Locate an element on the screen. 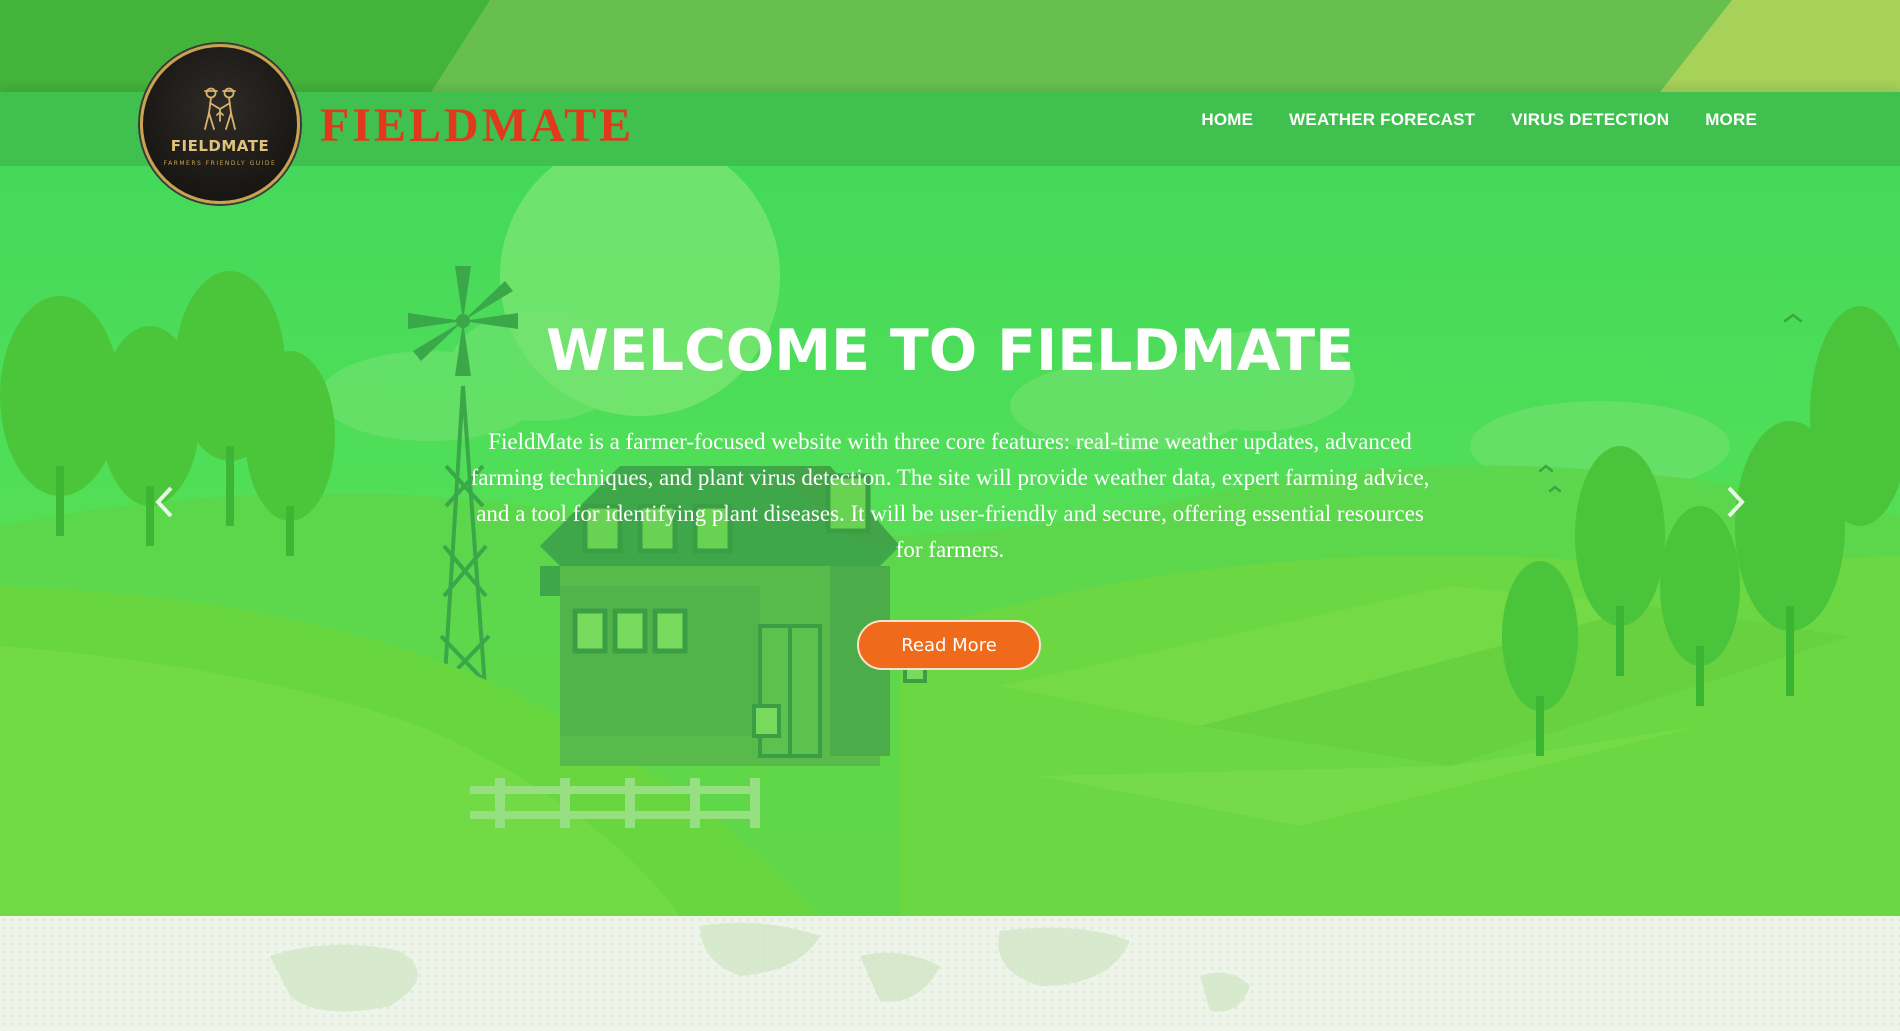  farmers-icon is located at coordinates (220, 108).